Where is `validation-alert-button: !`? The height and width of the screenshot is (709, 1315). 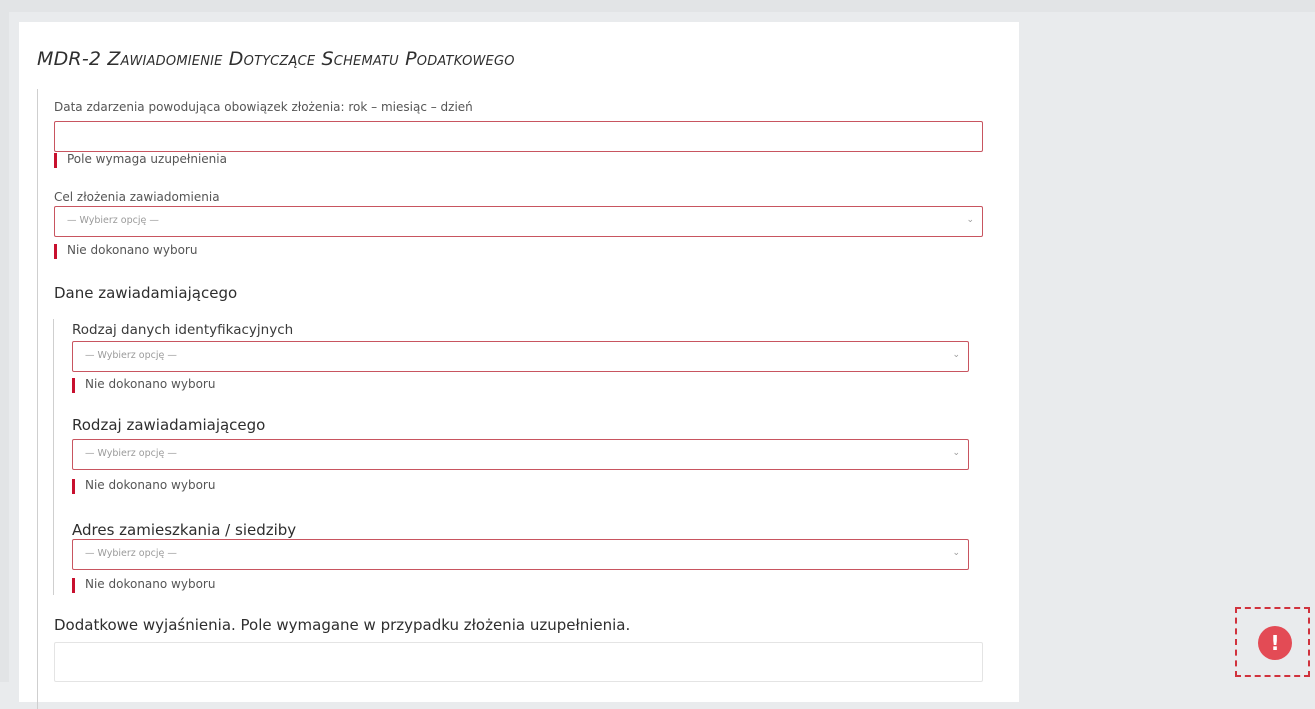 validation-alert-button: ! is located at coordinates (1272, 642).